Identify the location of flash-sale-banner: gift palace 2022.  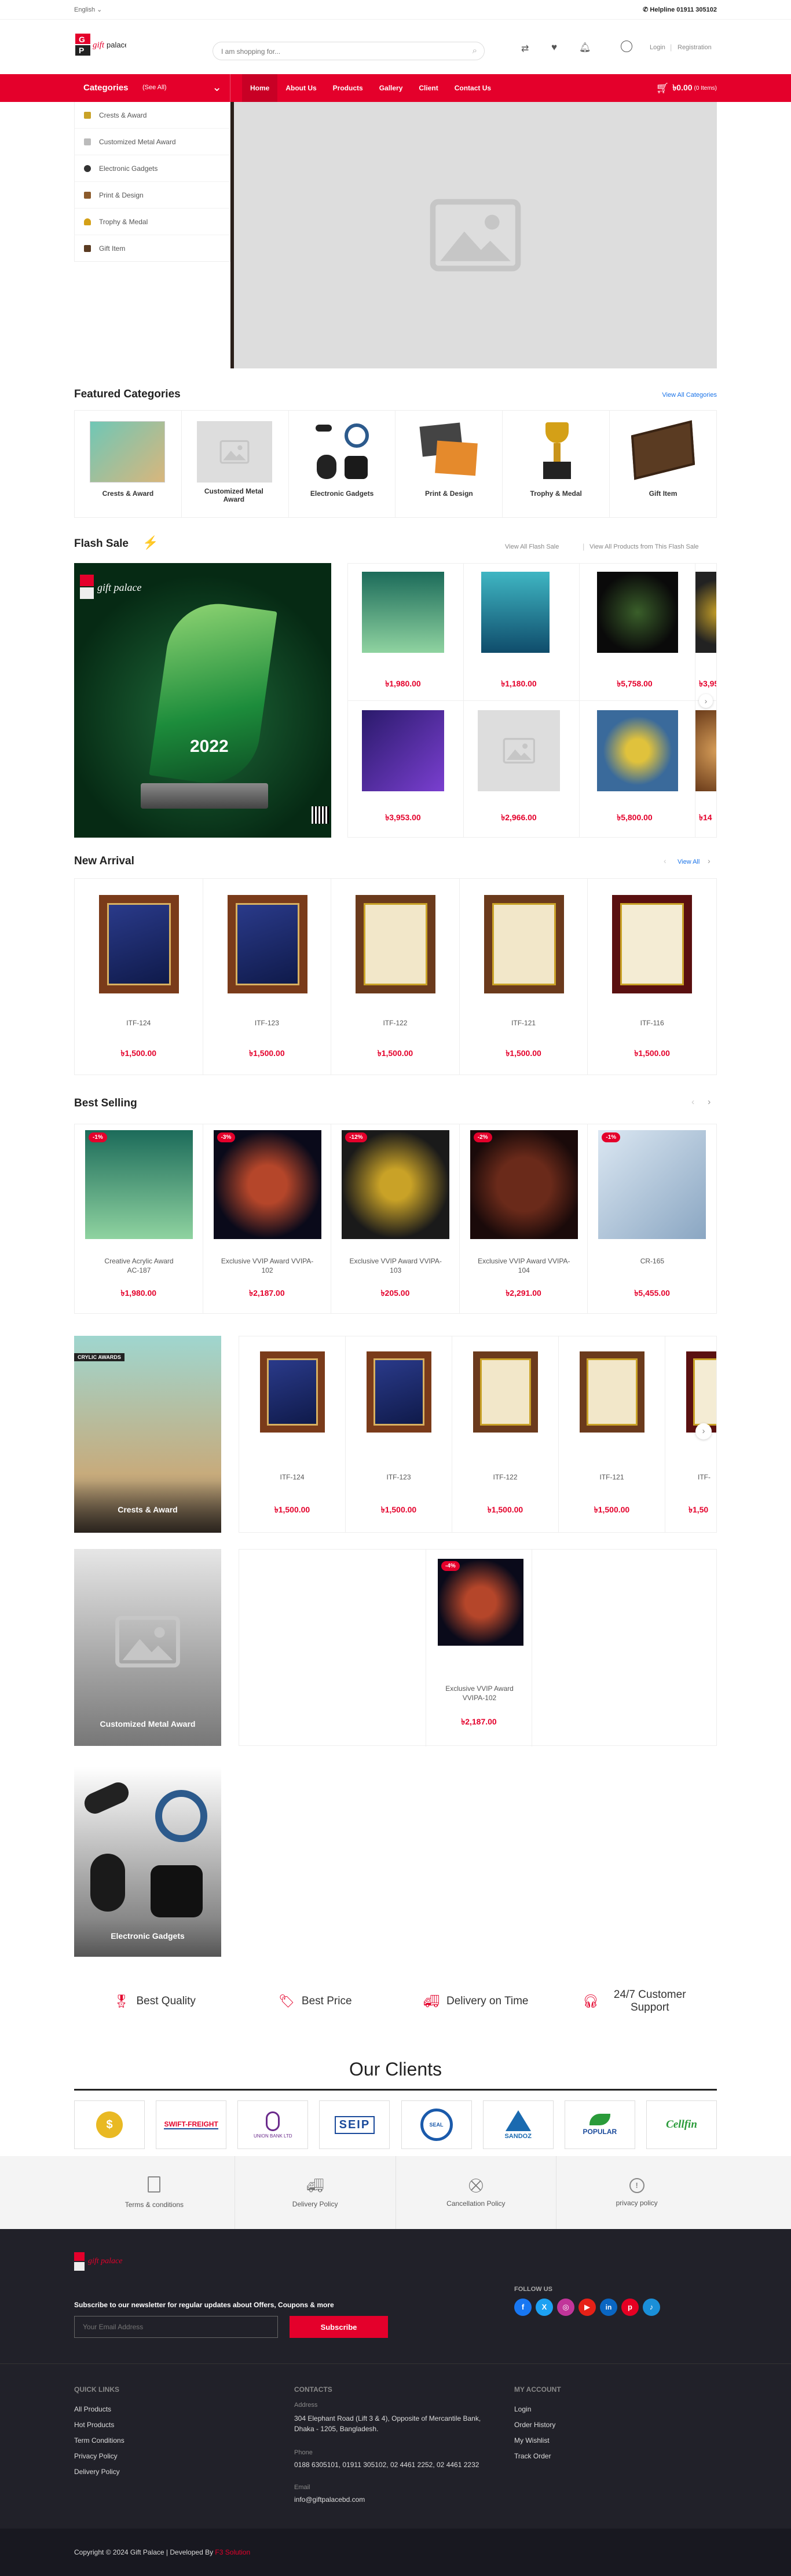
(202, 700).